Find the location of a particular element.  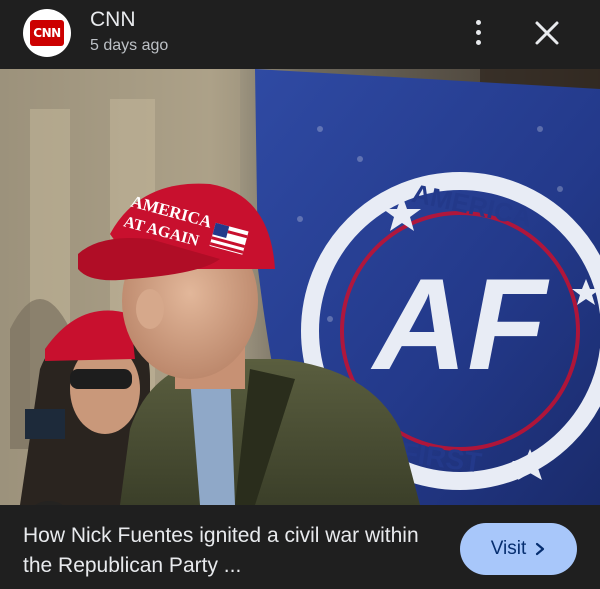

source-name: CNN is located at coordinates (113, 20).